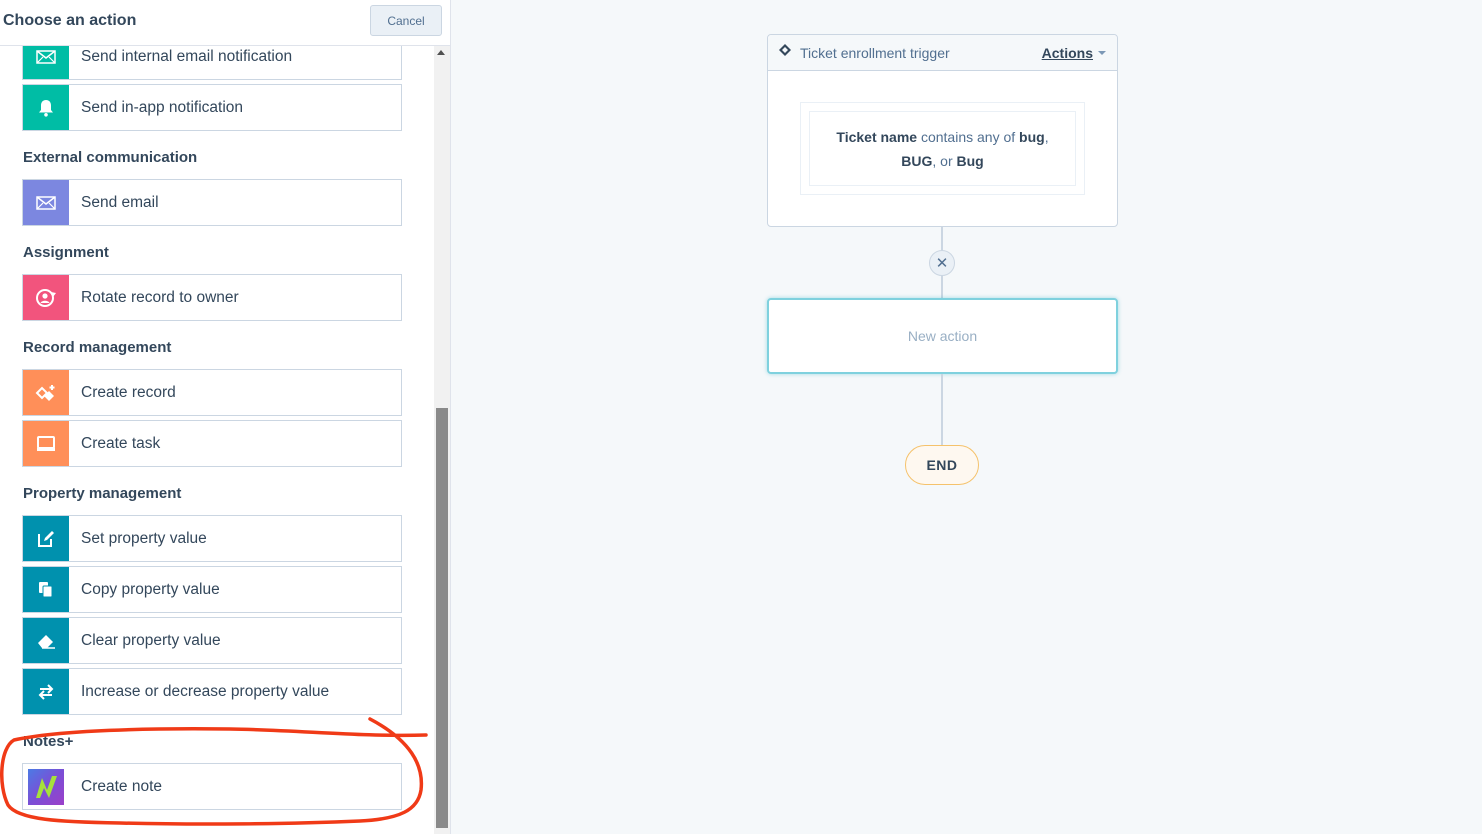 The width and height of the screenshot is (1482, 834). Describe the element at coordinates (46, 202) in the screenshot. I see `envelope-icon` at that location.